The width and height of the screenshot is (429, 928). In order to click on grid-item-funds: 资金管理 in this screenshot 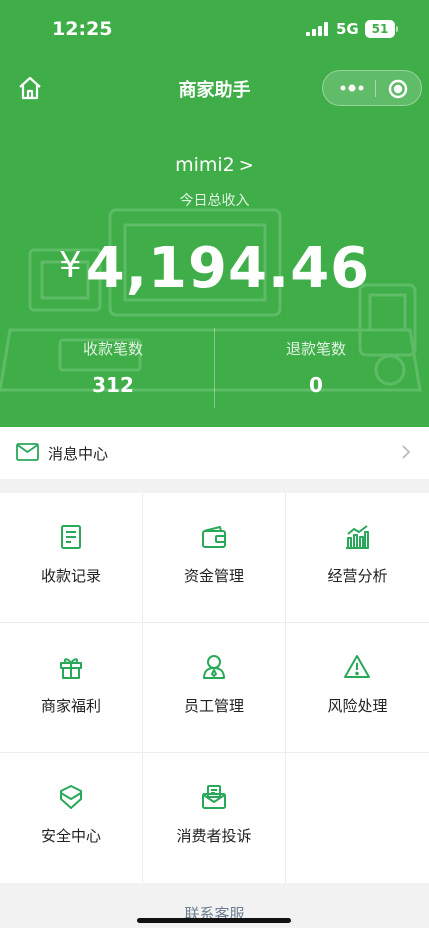, I will do `click(214, 558)`.